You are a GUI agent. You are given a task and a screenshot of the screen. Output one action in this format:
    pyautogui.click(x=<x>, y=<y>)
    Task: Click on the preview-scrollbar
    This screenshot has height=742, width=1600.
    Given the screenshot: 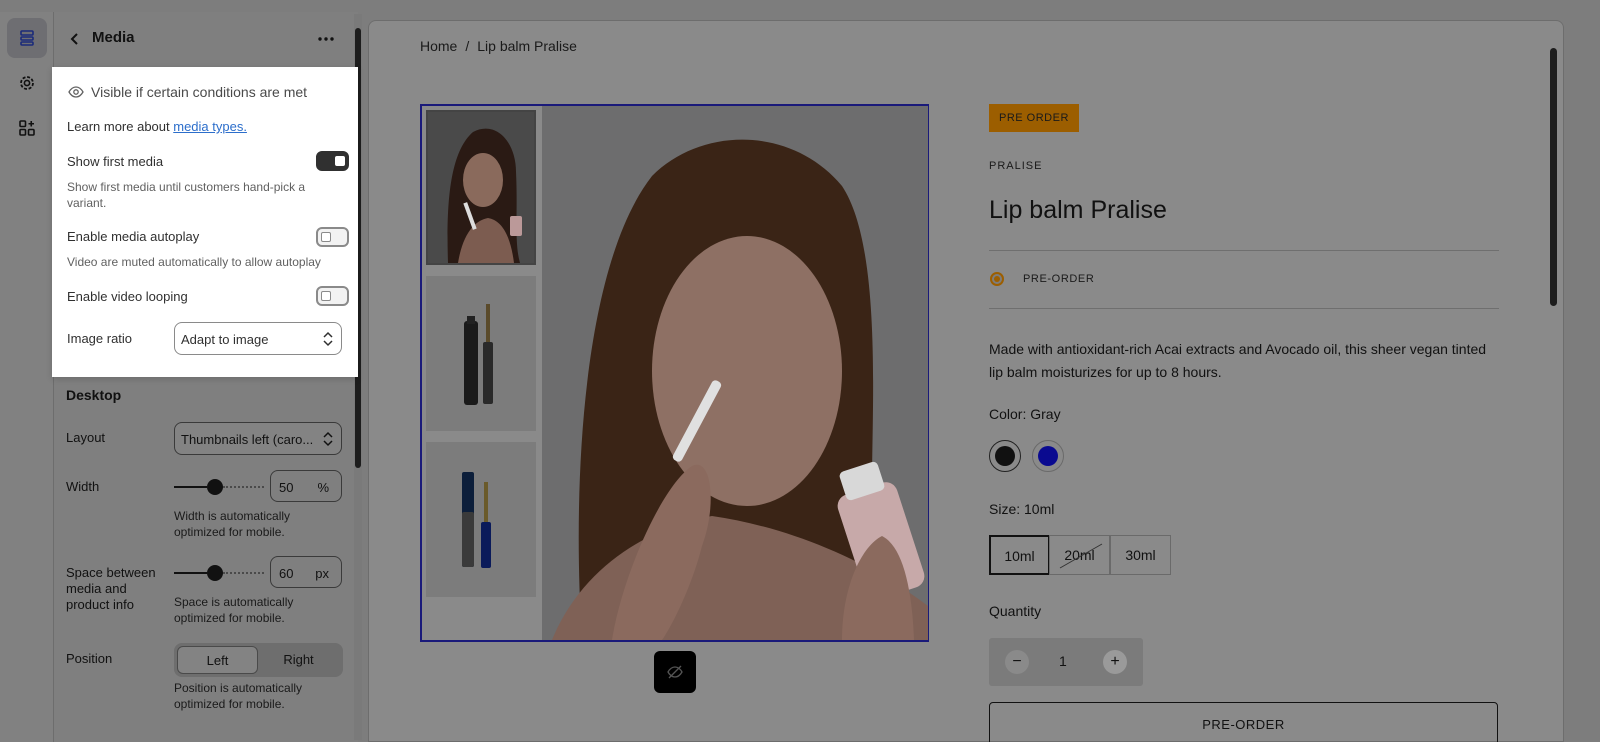 What is the action you would take?
    pyautogui.click(x=1553, y=380)
    